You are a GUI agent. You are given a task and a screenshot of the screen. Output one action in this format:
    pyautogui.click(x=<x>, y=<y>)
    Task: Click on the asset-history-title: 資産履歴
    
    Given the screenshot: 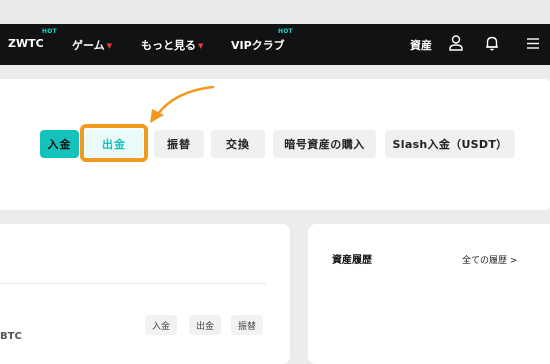 What is the action you would take?
    pyautogui.click(x=352, y=260)
    